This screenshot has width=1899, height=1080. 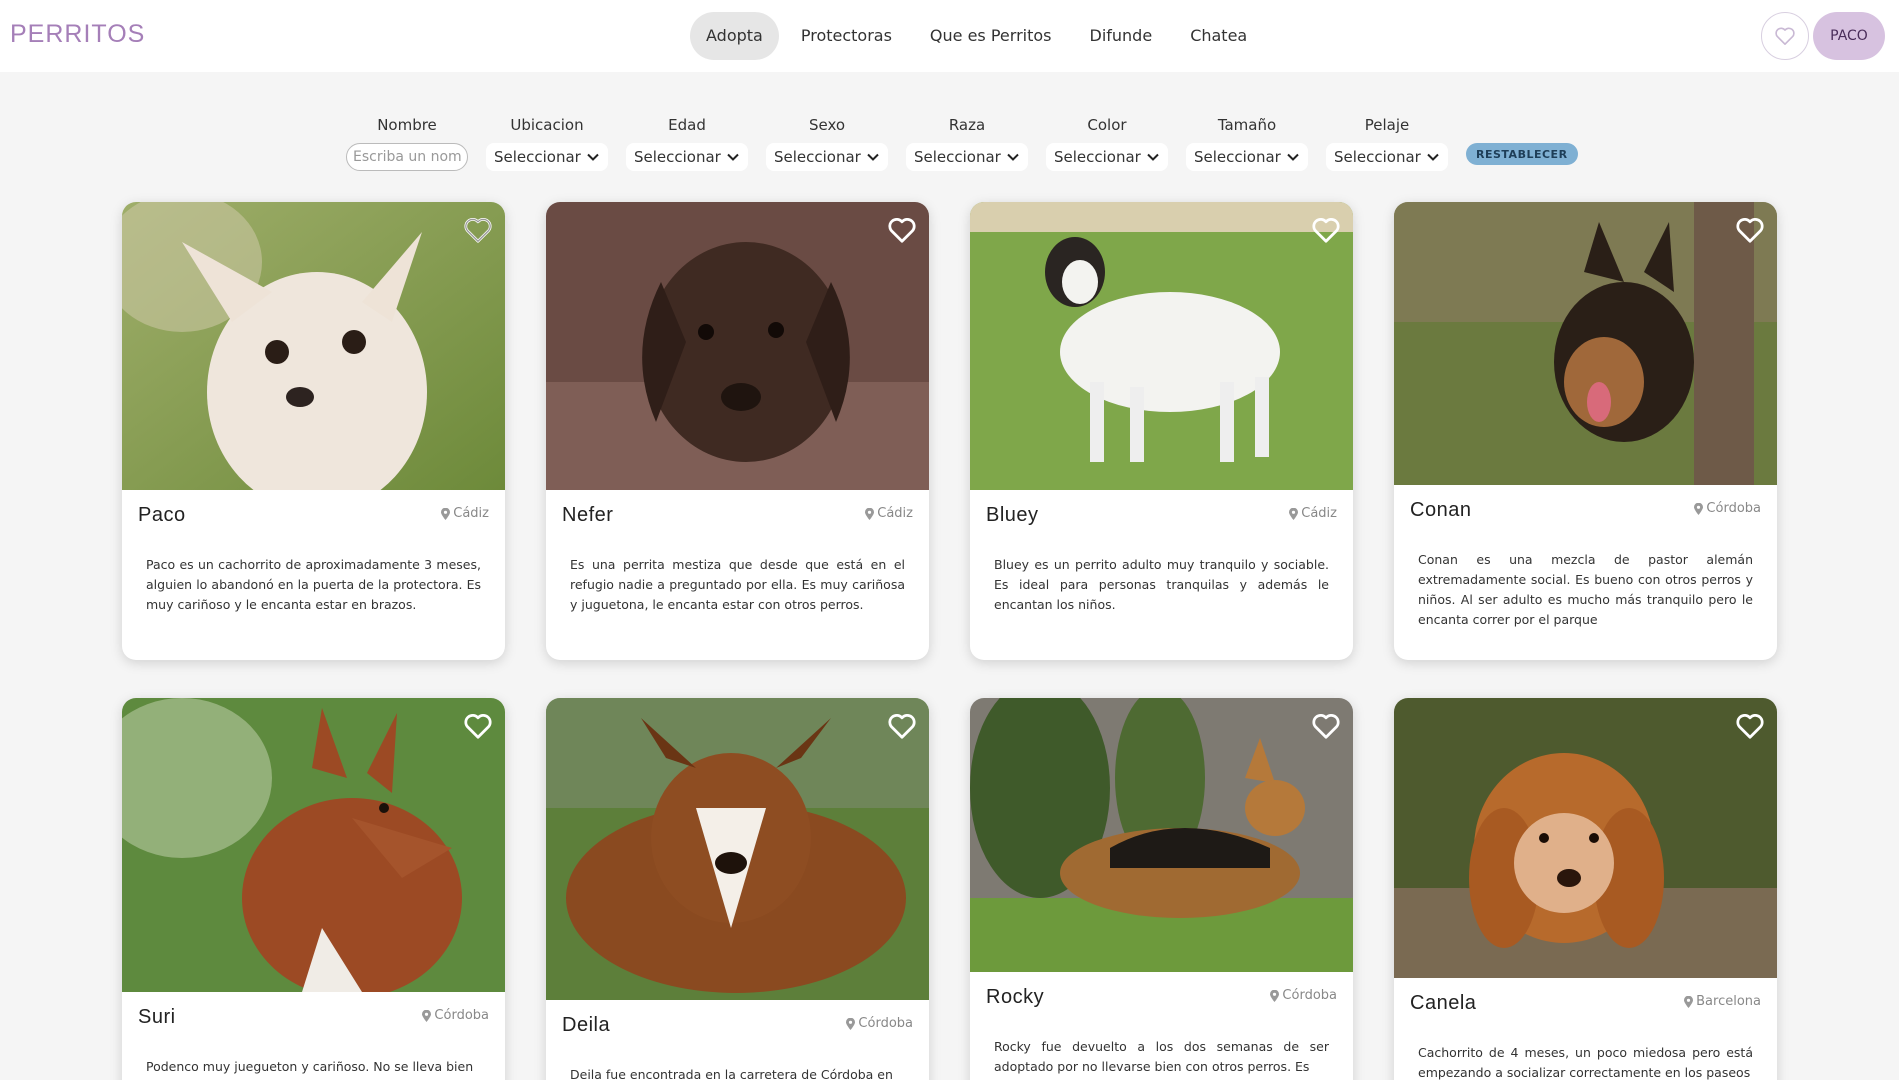 I want to click on dog-location: Barcelona, so click(x=1722, y=1001).